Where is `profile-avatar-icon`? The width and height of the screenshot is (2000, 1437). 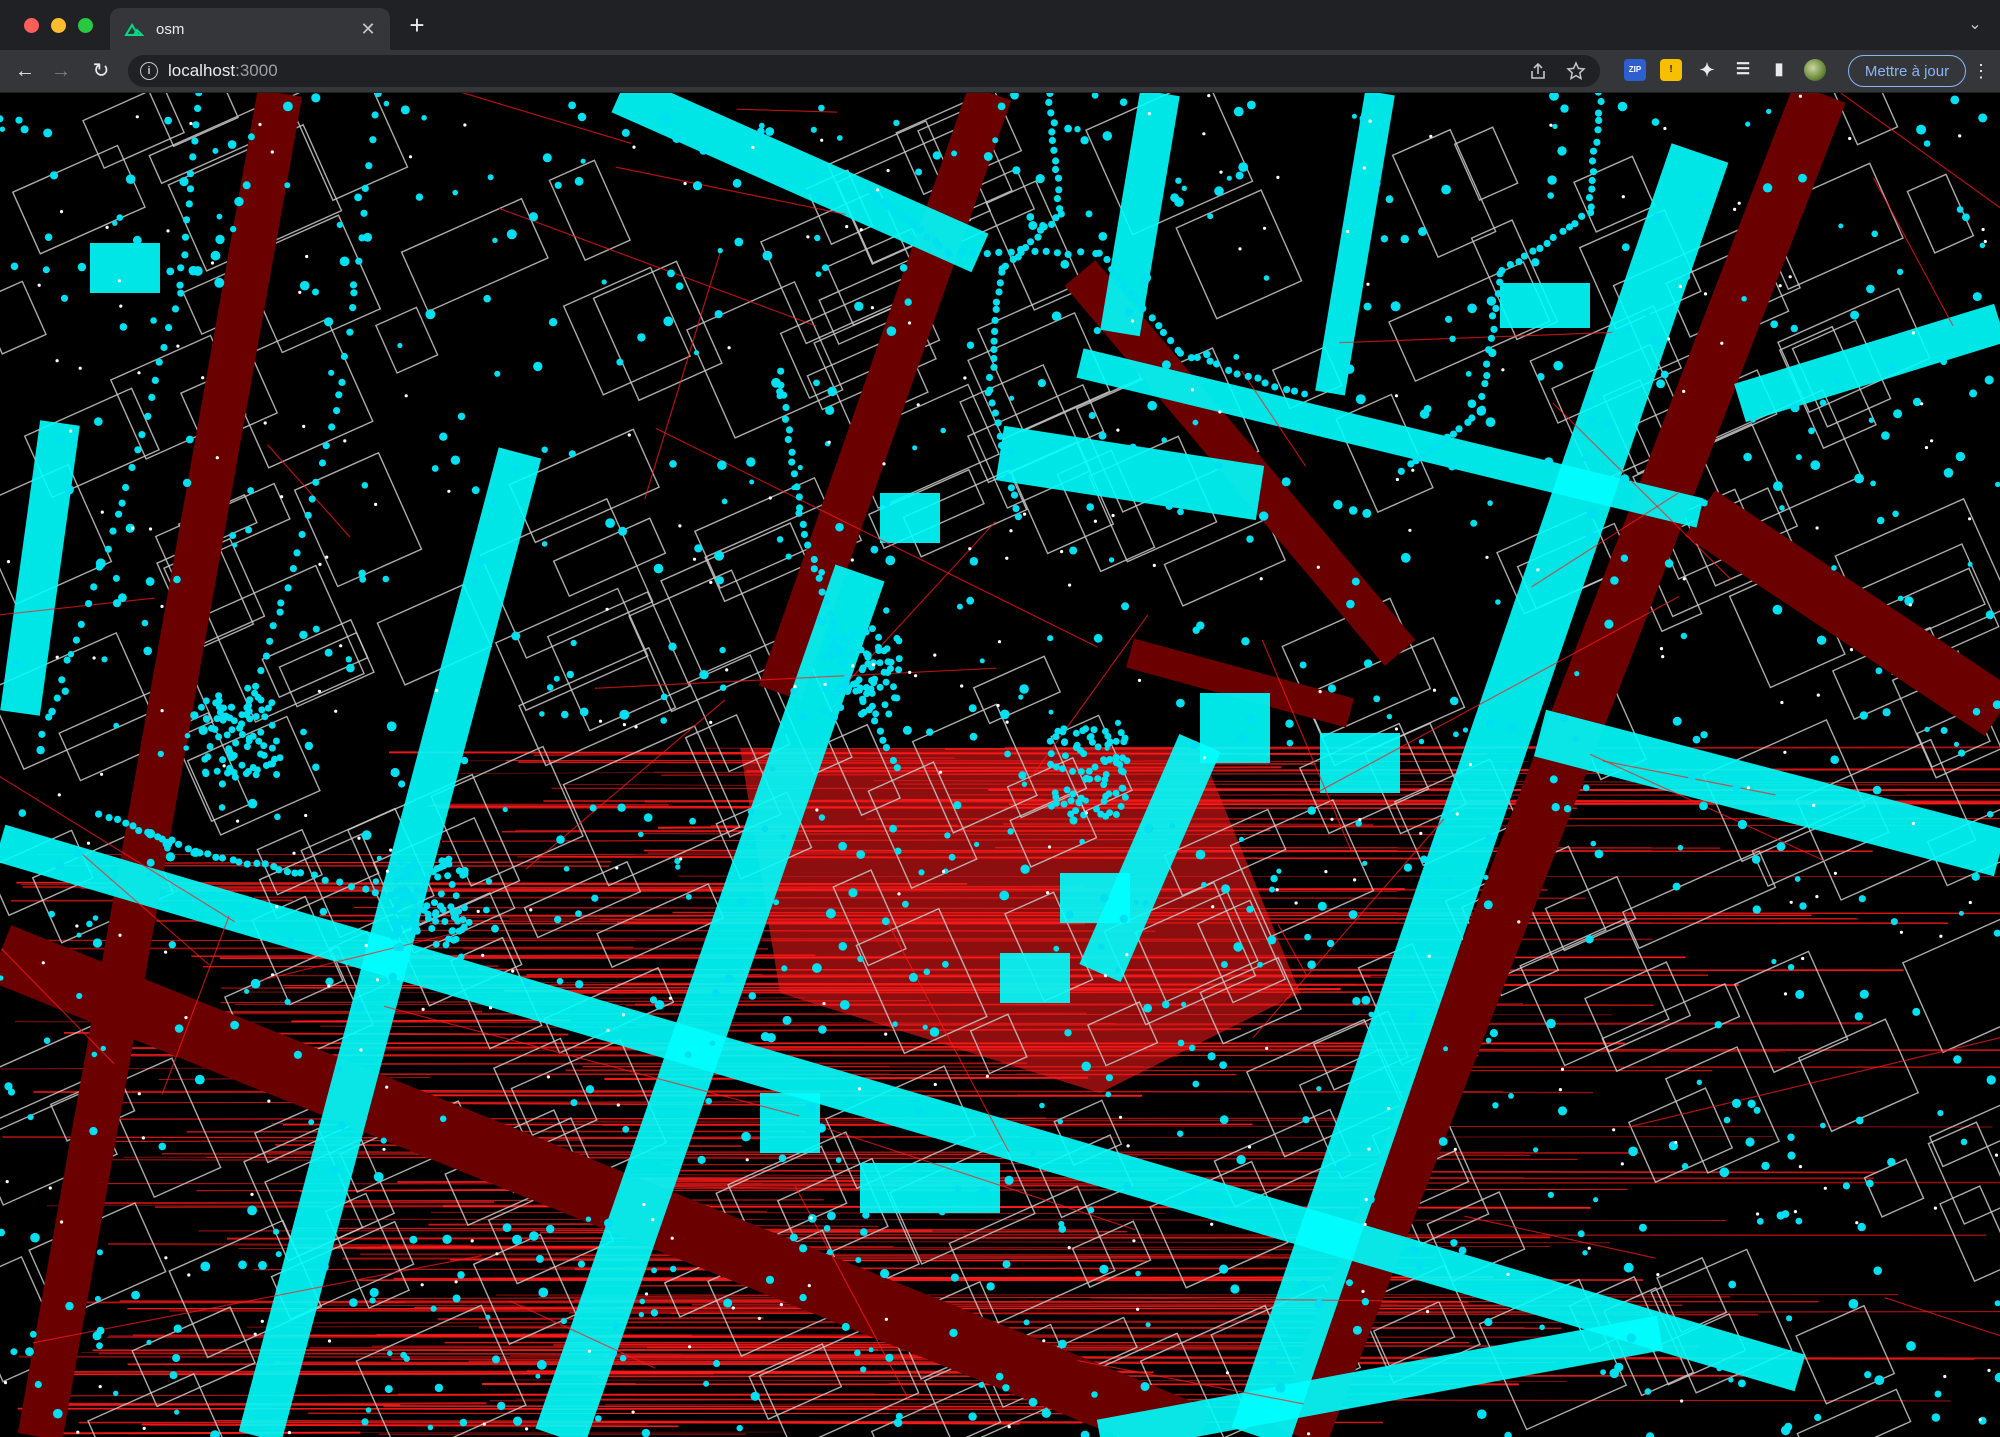
profile-avatar-icon is located at coordinates (1815, 70).